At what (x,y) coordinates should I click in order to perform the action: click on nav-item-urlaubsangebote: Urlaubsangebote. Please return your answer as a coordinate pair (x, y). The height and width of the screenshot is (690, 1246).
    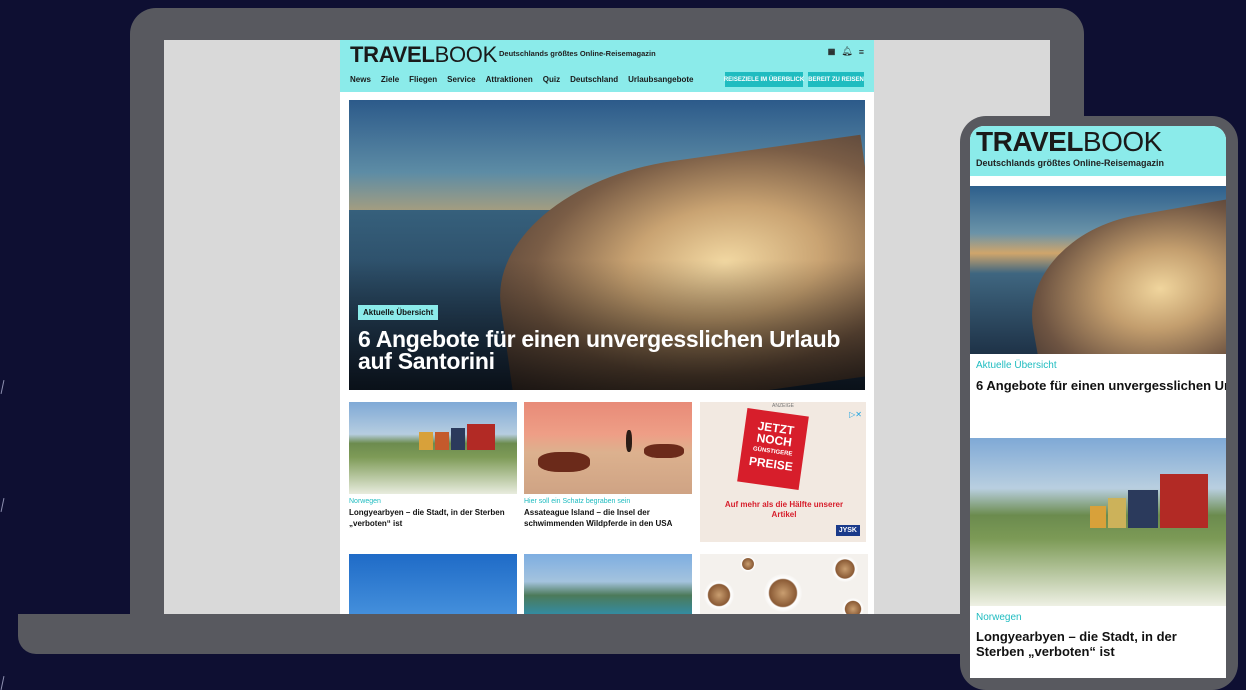
    Looking at the image, I should click on (660, 79).